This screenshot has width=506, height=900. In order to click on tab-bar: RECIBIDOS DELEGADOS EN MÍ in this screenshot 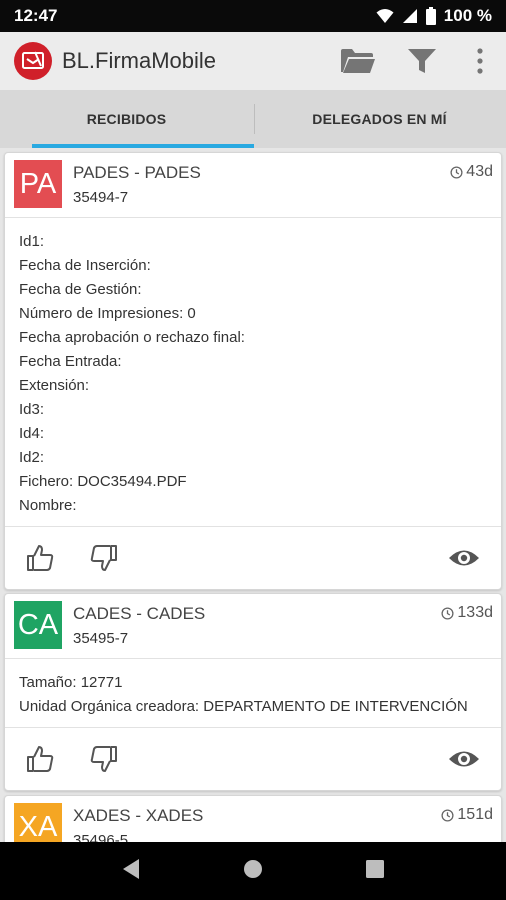, I will do `click(253, 119)`.